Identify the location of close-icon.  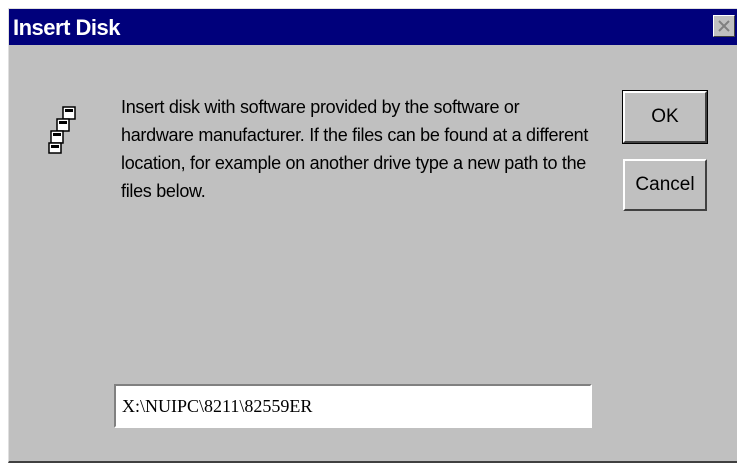
(724, 26).